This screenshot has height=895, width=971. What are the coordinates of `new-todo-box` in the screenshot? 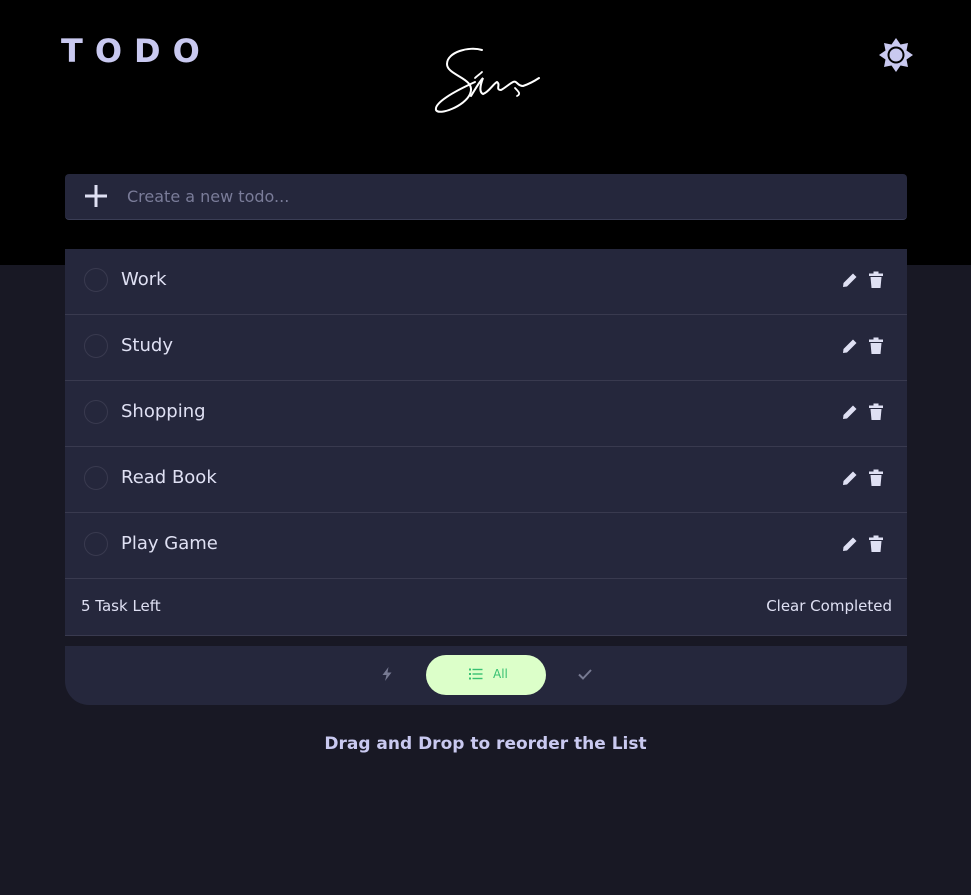 It's located at (486, 197).